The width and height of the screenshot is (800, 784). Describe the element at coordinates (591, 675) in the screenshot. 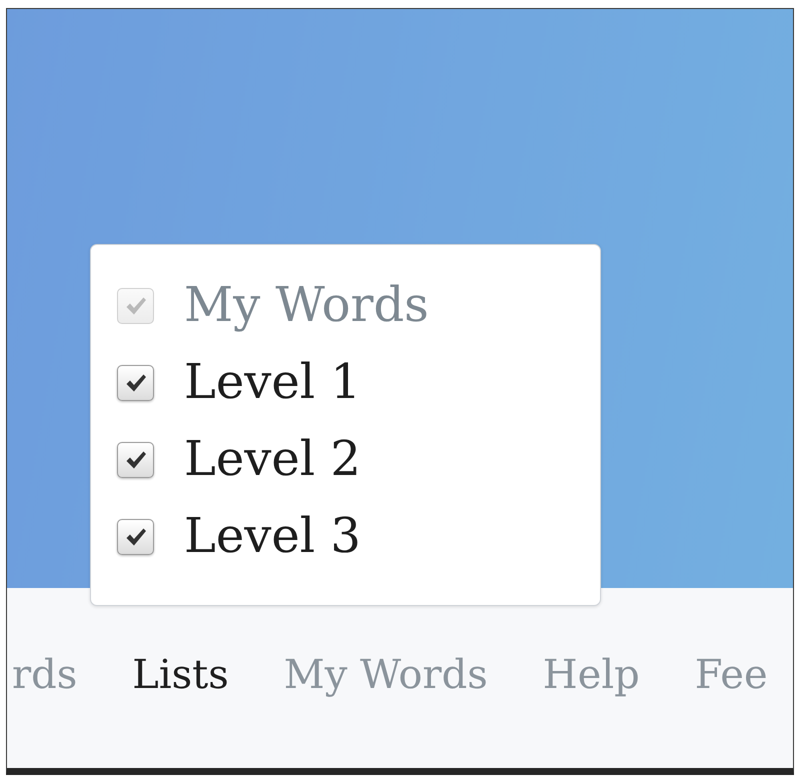

I see `nav-link: Help` at that location.